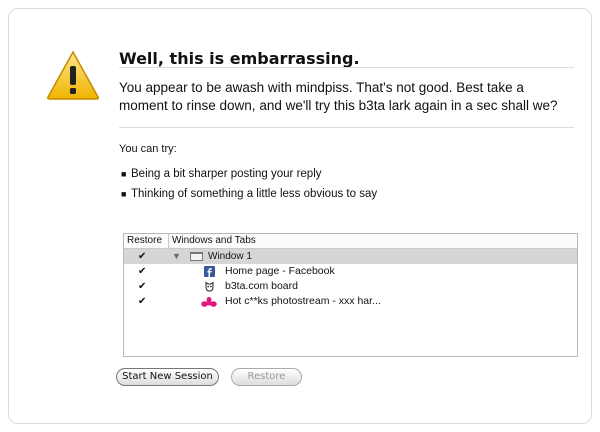 The height and width of the screenshot is (432, 600). I want to click on start-new-session-button: Start New Session, so click(167, 377).